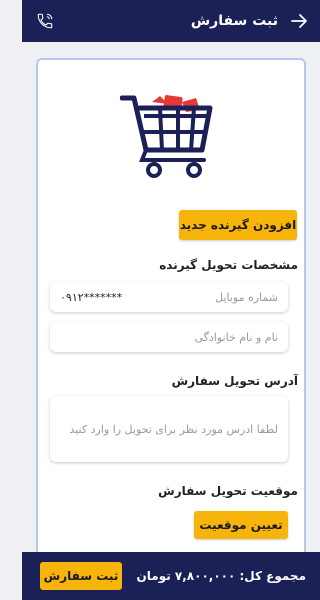 The image size is (320, 600). What do you see at coordinates (299, 21) in the screenshot?
I see `back-arrow-icon` at bounding box center [299, 21].